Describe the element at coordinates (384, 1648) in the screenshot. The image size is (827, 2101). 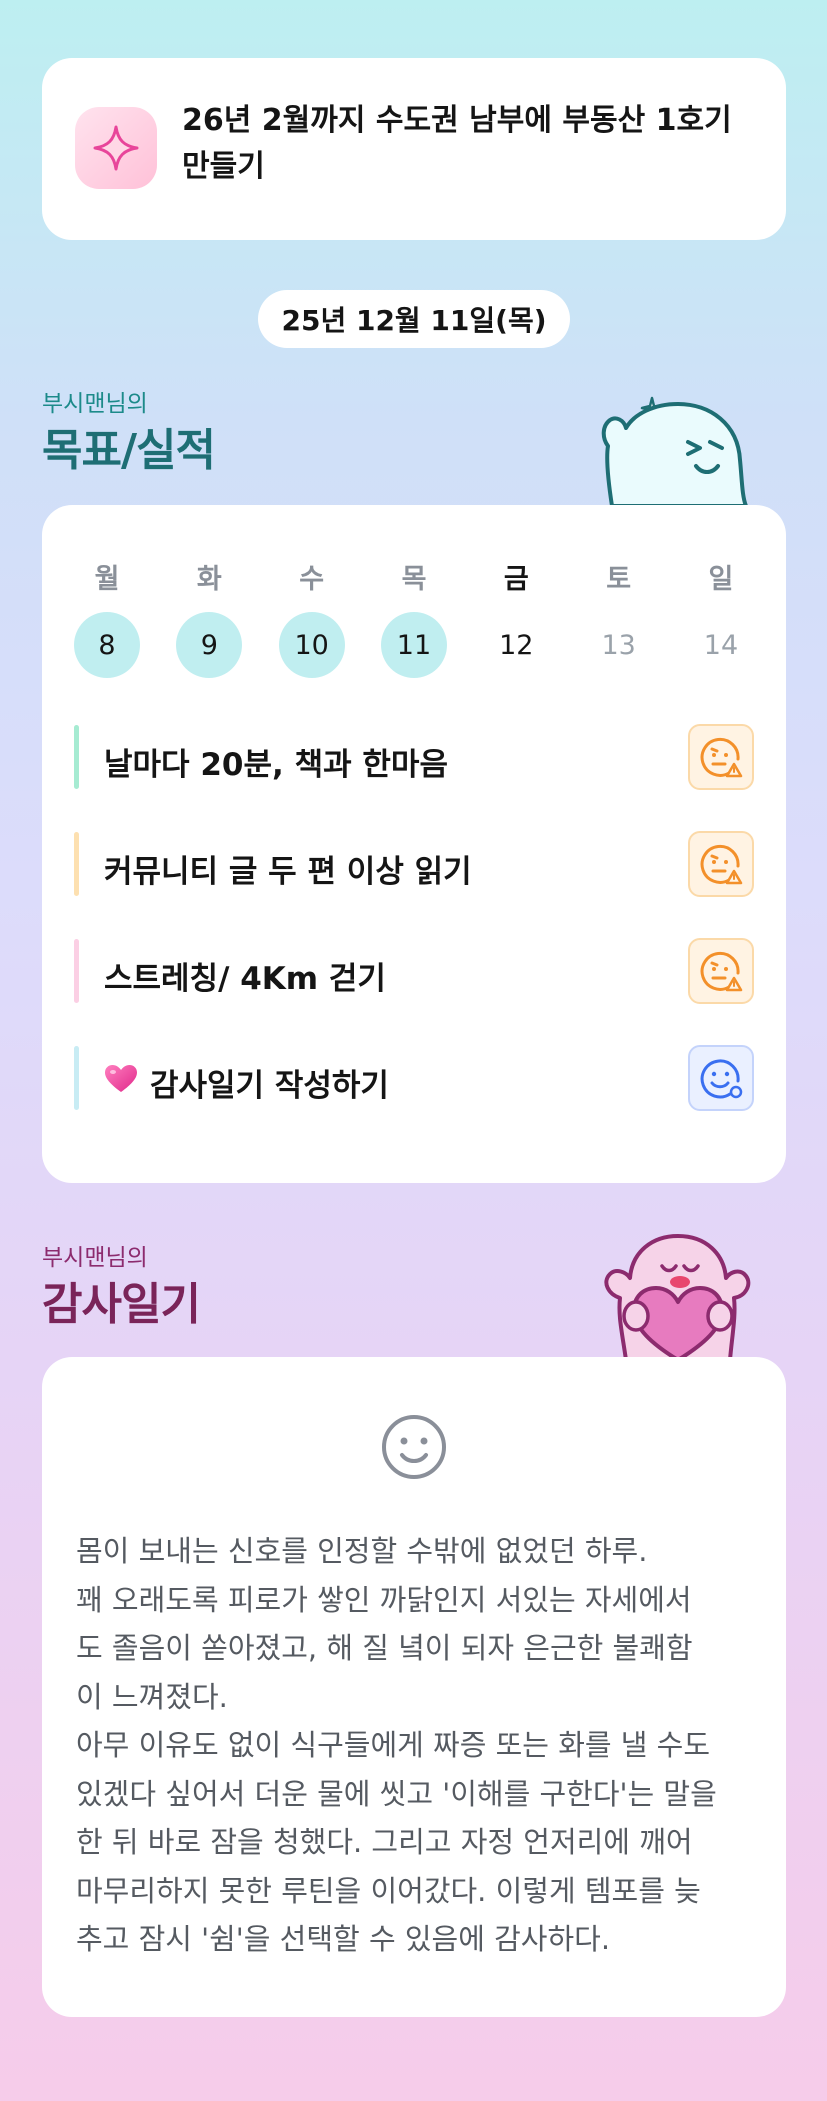
I see `gratitude-line: 도 졸음이 쏟아졌고, 해 질 녘이 되자 은근한 불쾌함` at that location.